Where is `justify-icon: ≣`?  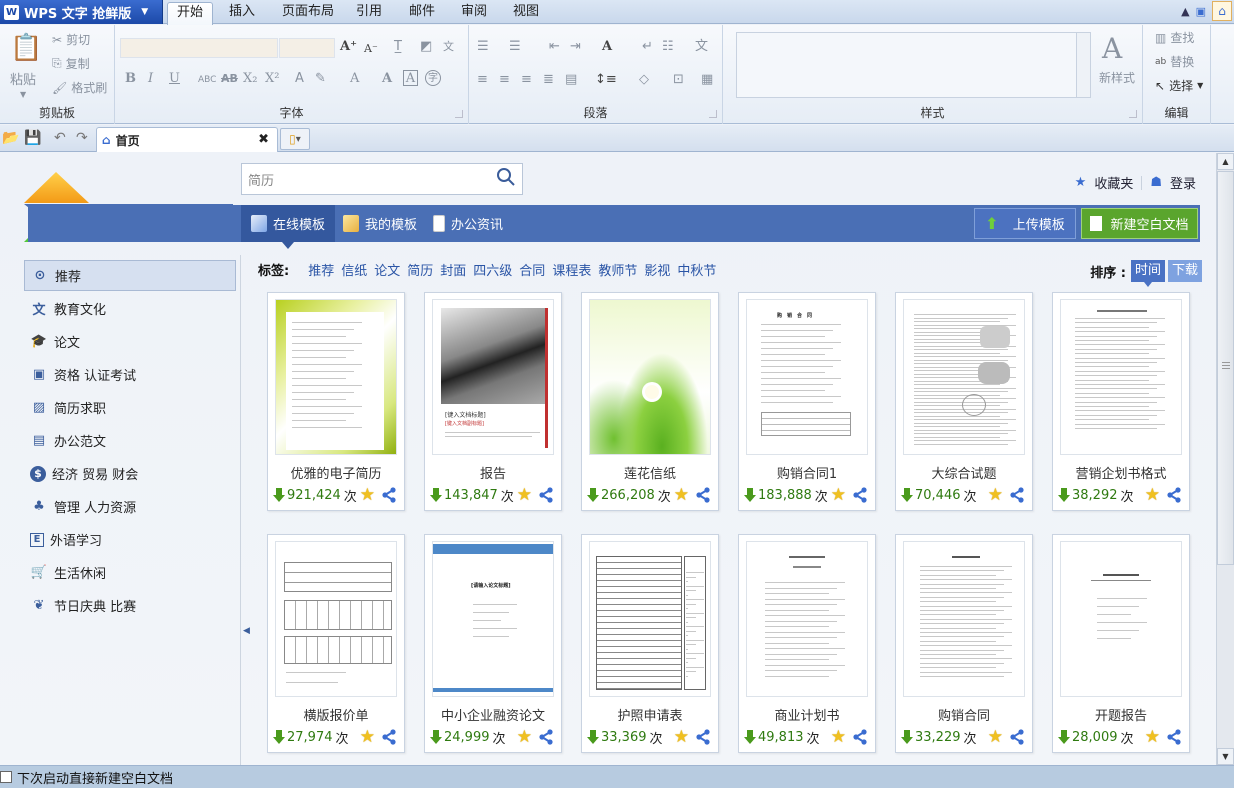 justify-icon: ≣ is located at coordinates (548, 80).